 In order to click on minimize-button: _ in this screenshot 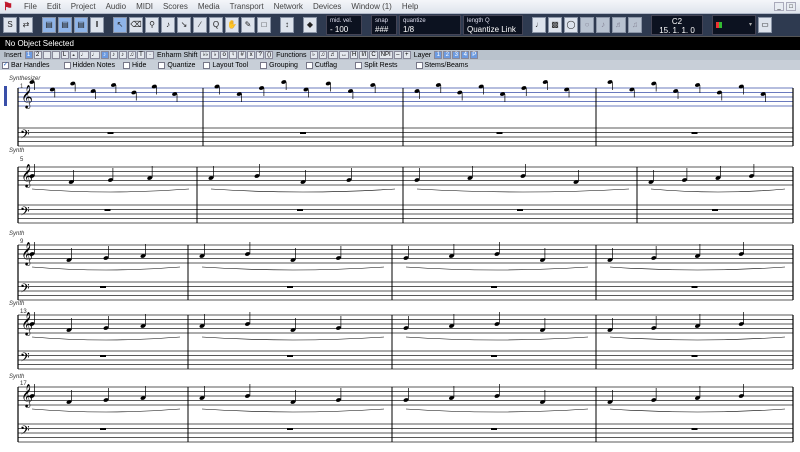, I will do `click(779, 6)`.